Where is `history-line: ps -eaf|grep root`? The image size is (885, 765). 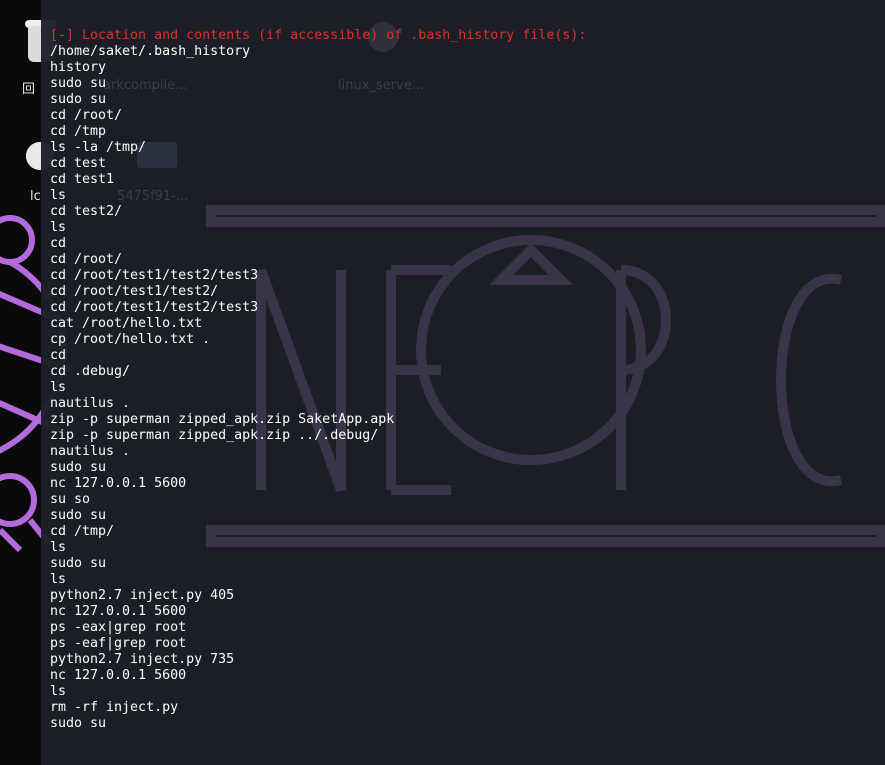
history-line: ps -eaf|grep root is located at coordinates (118, 643).